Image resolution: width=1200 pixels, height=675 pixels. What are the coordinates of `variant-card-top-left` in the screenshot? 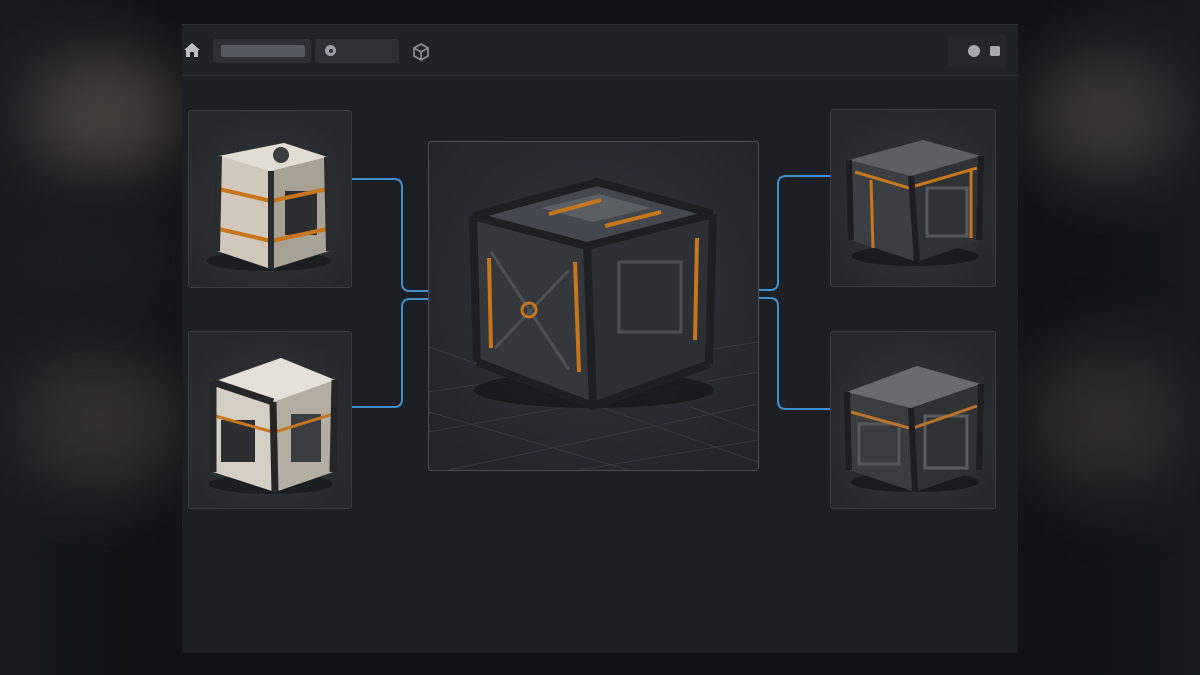 It's located at (270, 199).